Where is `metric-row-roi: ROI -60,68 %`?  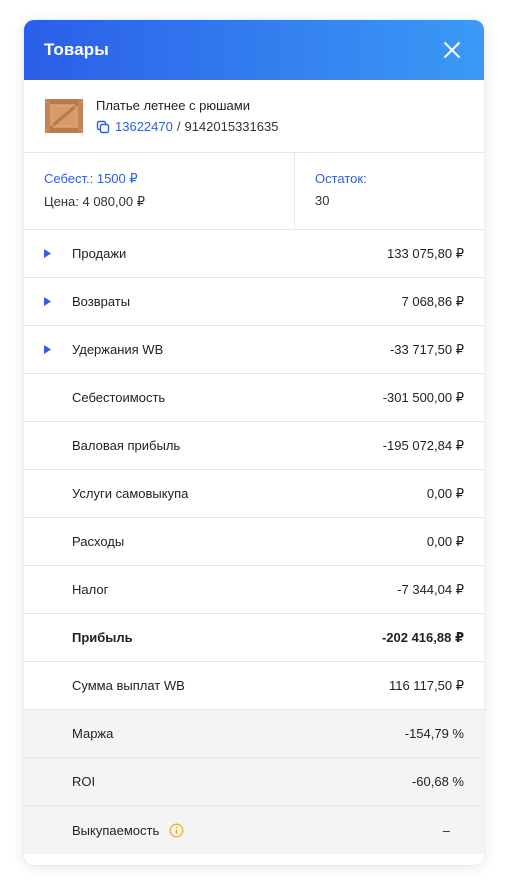 metric-row-roi: ROI -60,68 % is located at coordinates (254, 782).